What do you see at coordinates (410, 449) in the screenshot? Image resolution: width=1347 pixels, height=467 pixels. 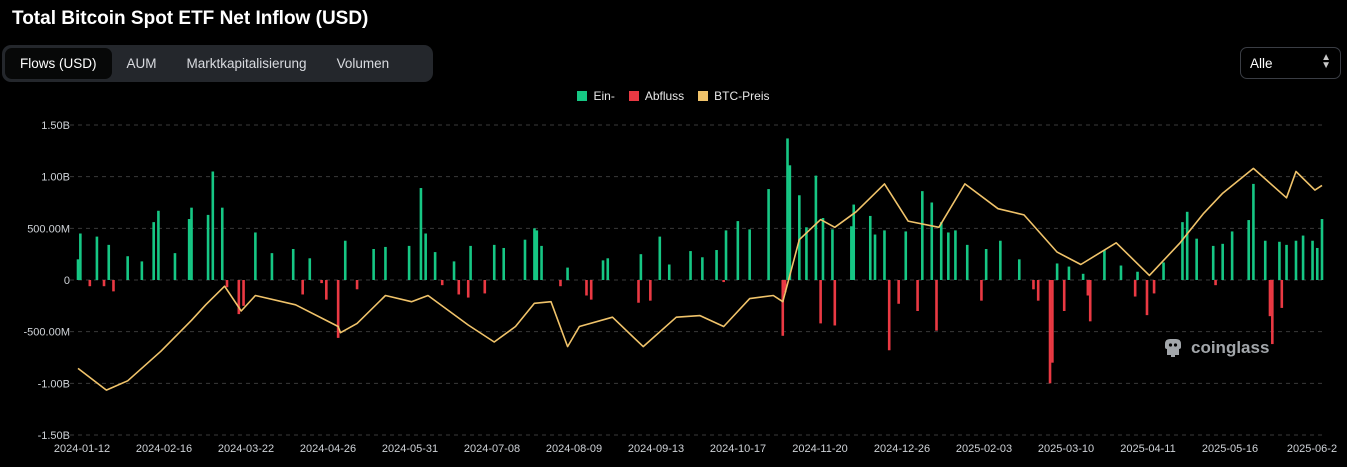 I see `x-tick-label: 2024-05-31` at bounding box center [410, 449].